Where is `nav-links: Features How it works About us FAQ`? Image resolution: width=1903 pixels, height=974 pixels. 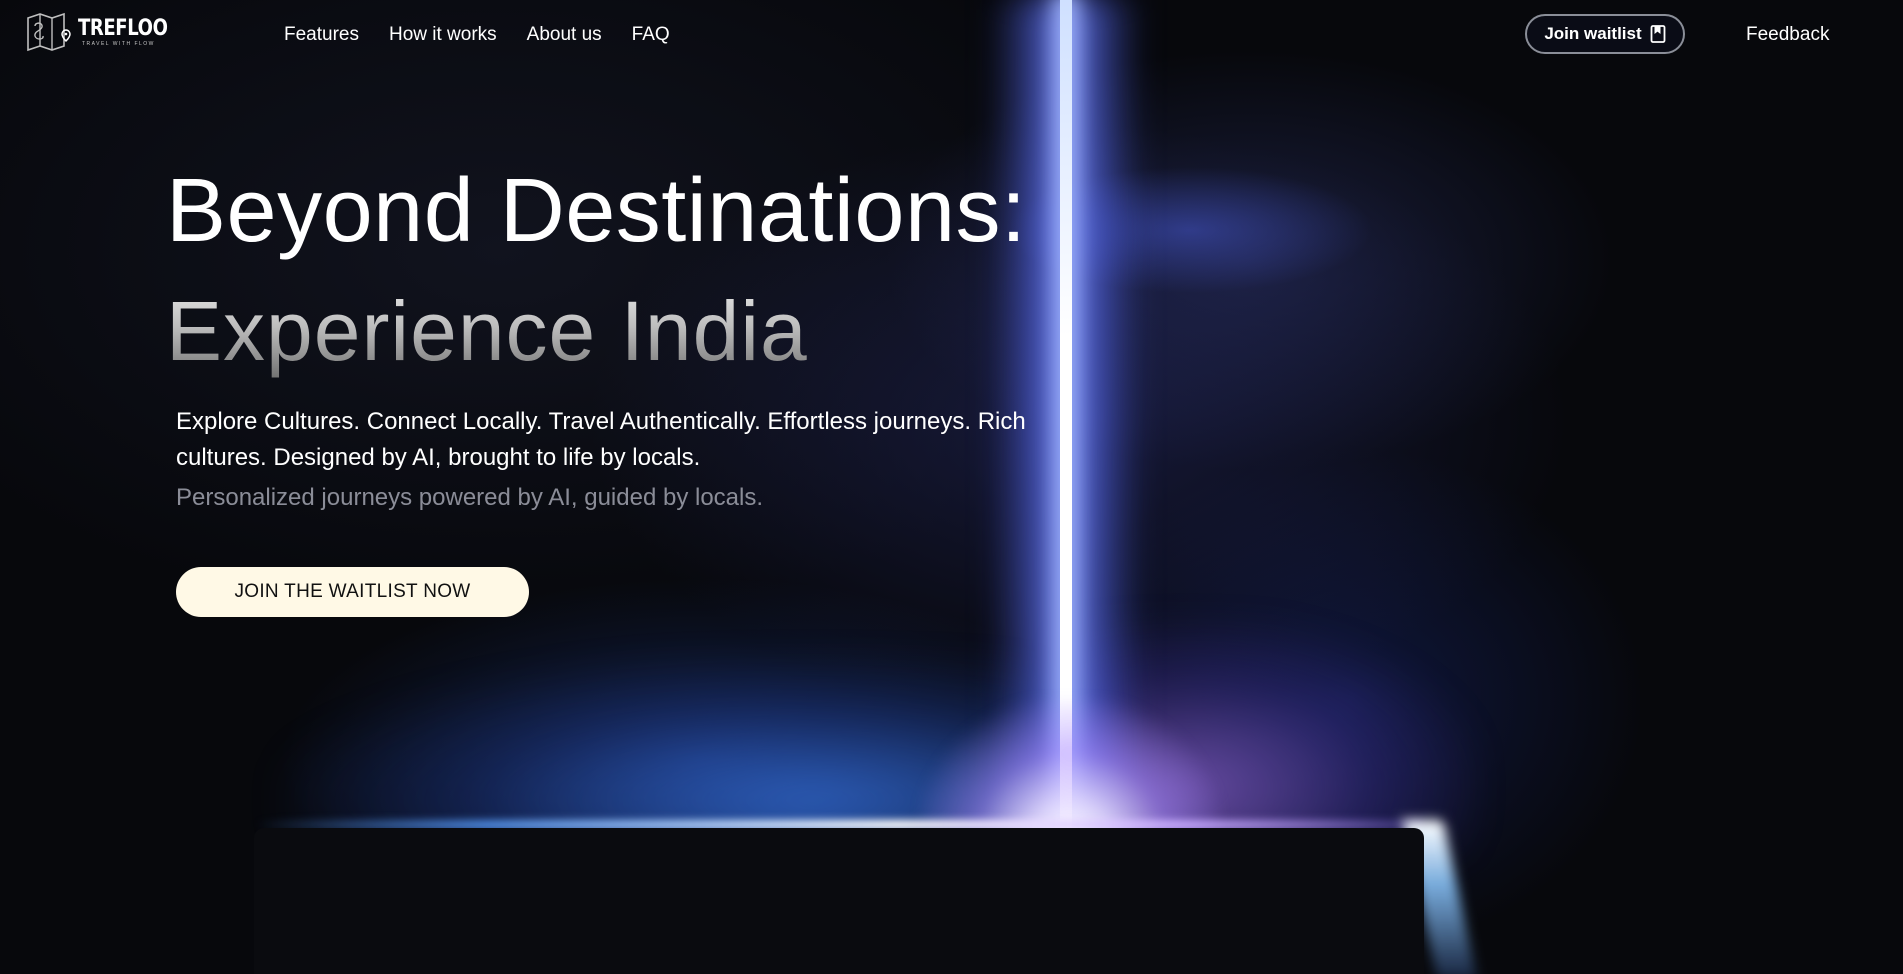 nav-links: Features How it works About us FAQ is located at coordinates (477, 35).